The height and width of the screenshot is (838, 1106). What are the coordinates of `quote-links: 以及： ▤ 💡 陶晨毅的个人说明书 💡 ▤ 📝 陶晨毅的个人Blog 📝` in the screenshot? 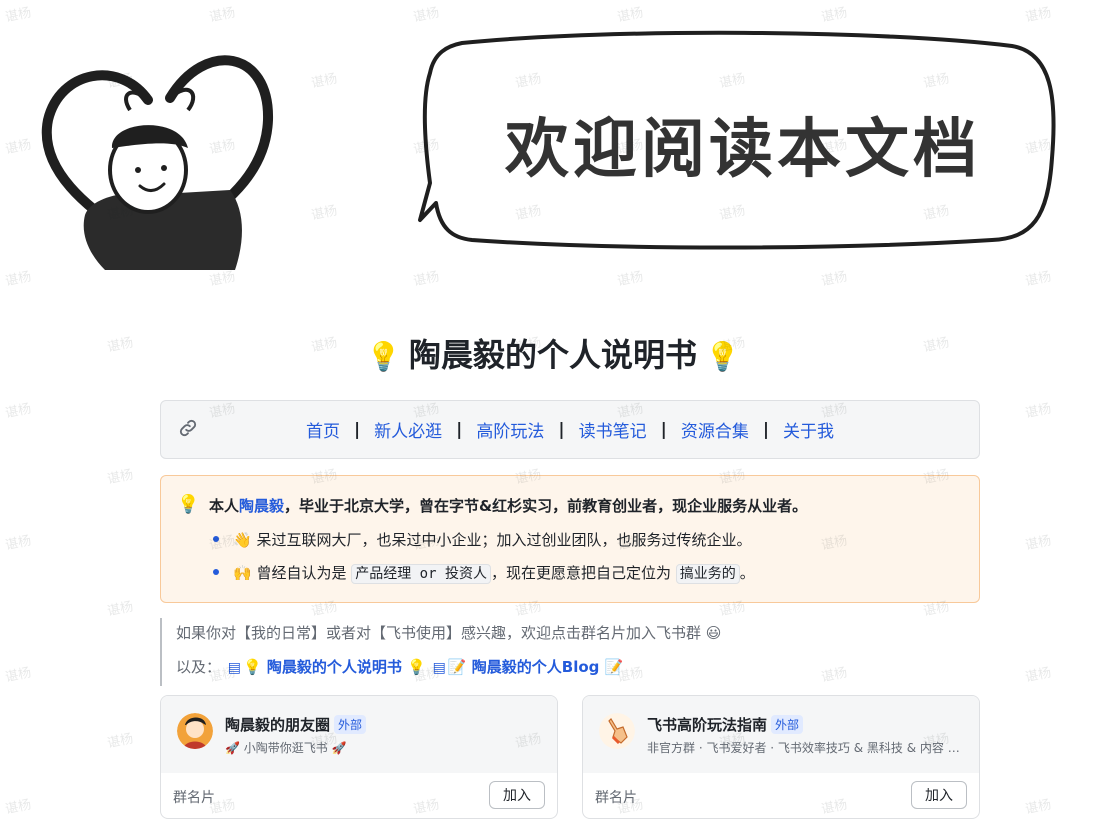 It's located at (399, 666).